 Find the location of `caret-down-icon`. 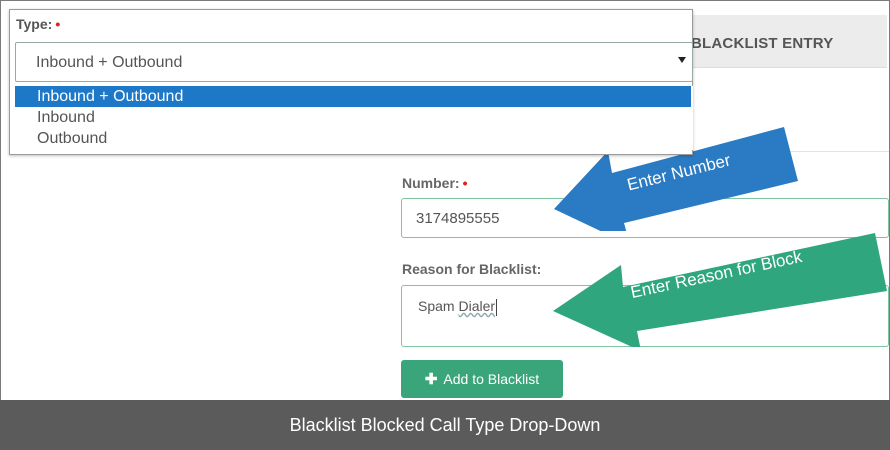

caret-down-icon is located at coordinates (682, 60).